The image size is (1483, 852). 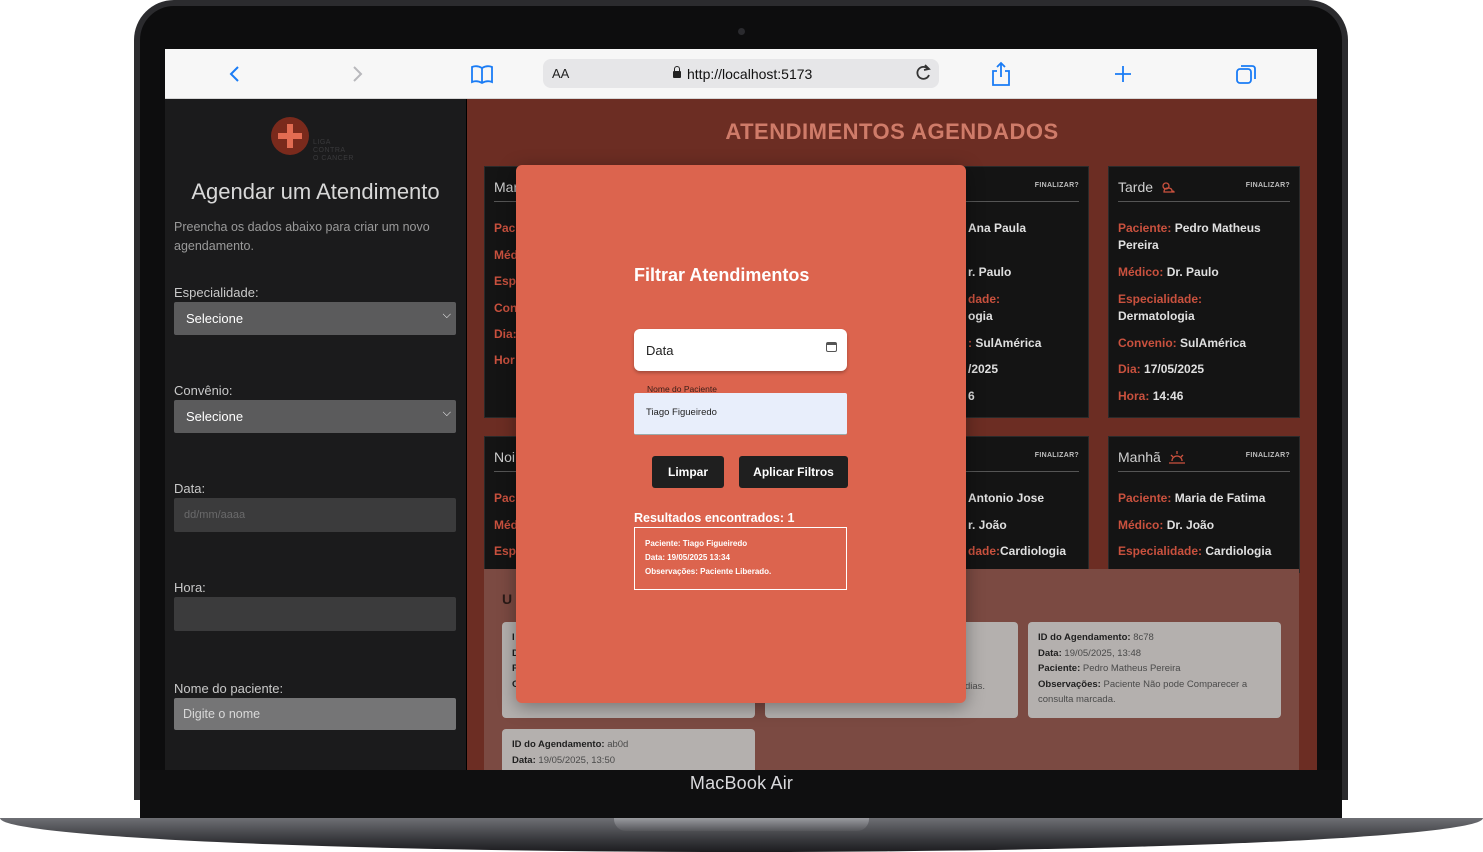 What do you see at coordinates (970, 343) in the screenshot?
I see `card-label: :` at bounding box center [970, 343].